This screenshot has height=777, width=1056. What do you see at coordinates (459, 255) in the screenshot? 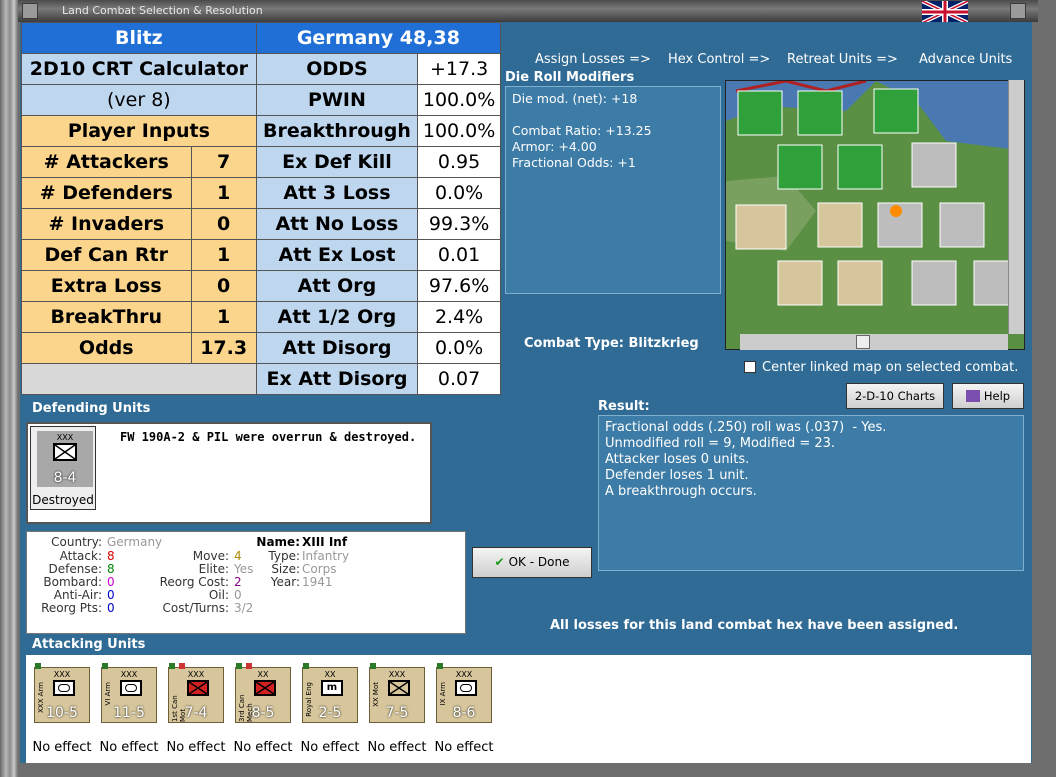
I see `result-value: 0.01` at bounding box center [459, 255].